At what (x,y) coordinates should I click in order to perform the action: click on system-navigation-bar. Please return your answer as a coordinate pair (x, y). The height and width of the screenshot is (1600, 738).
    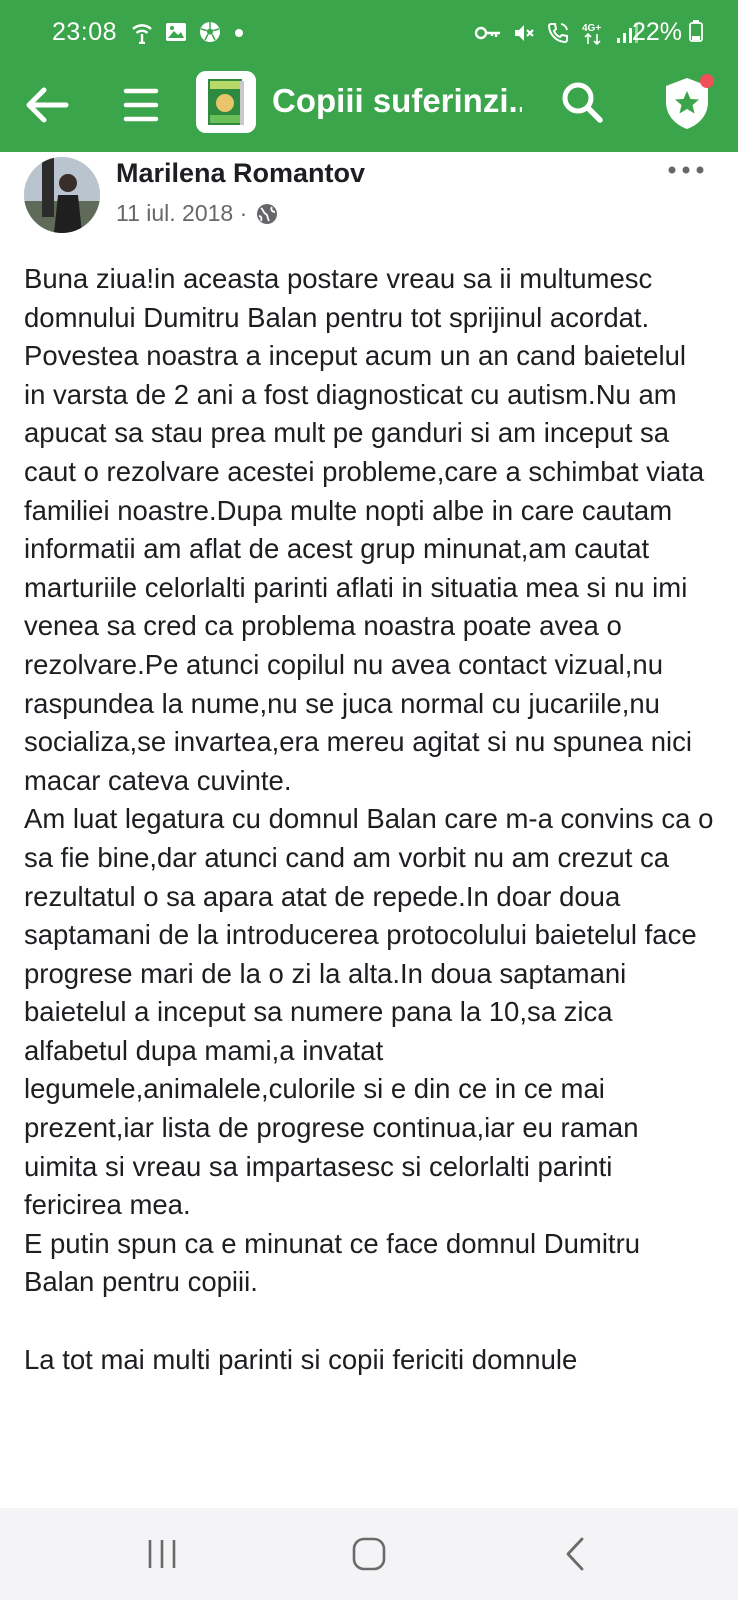
    Looking at the image, I should click on (369, 1554).